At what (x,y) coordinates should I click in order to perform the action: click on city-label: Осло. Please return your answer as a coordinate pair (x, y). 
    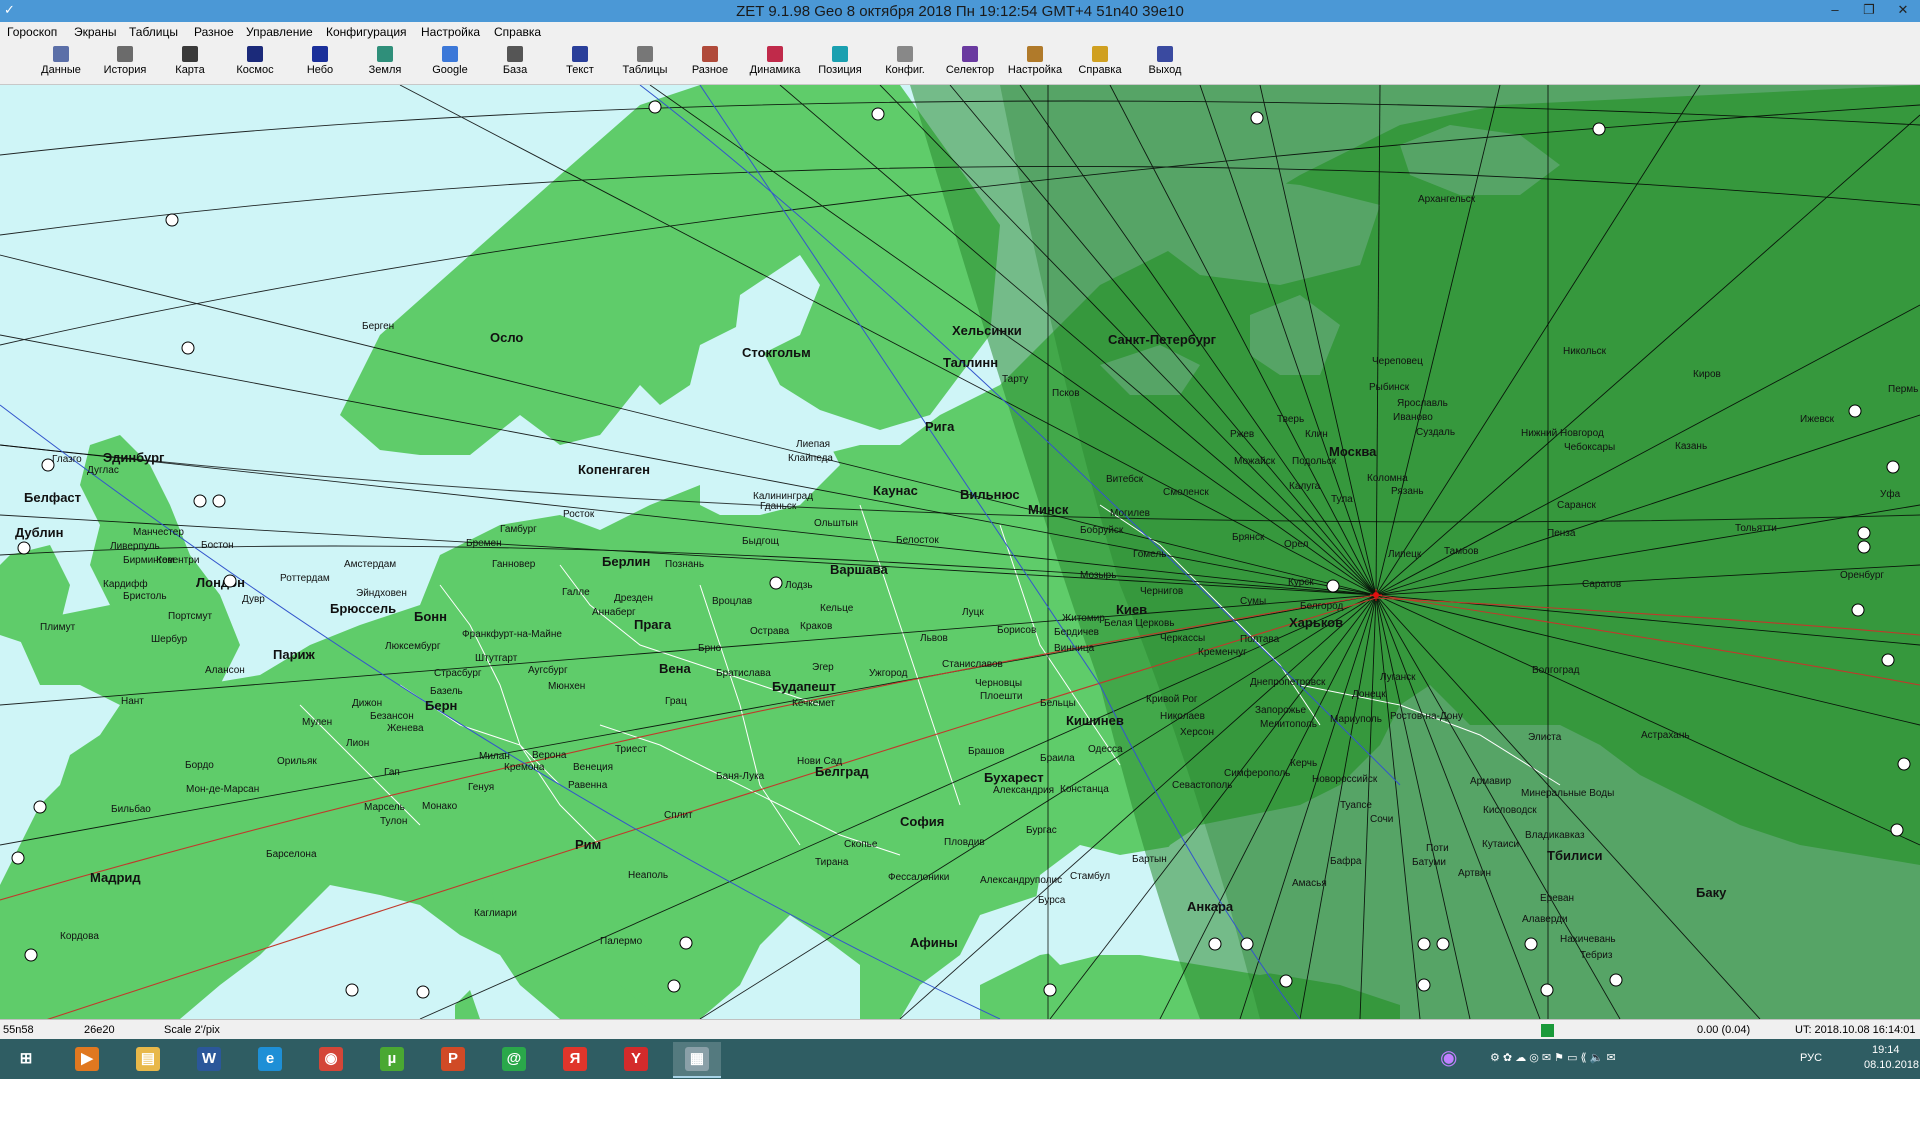
    Looking at the image, I should click on (506, 337).